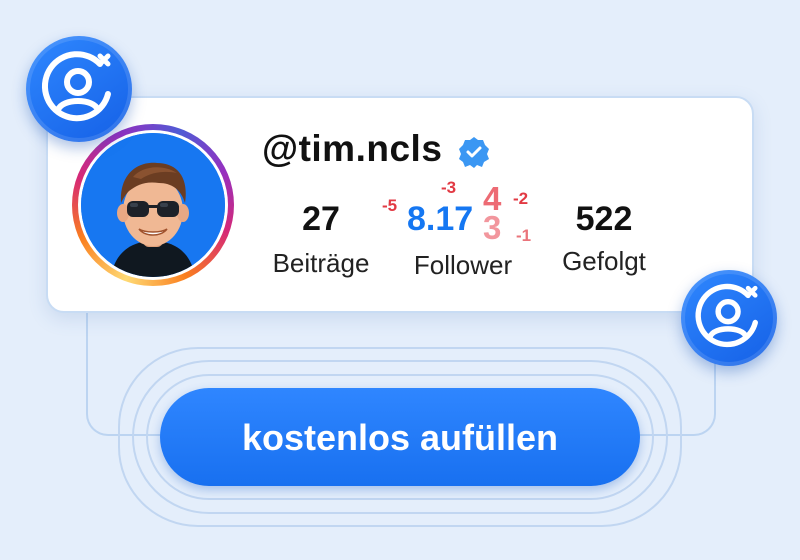 The image size is (800, 560). Describe the element at coordinates (449, 187) in the screenshot. I see `follower-delta: -3` at that location.